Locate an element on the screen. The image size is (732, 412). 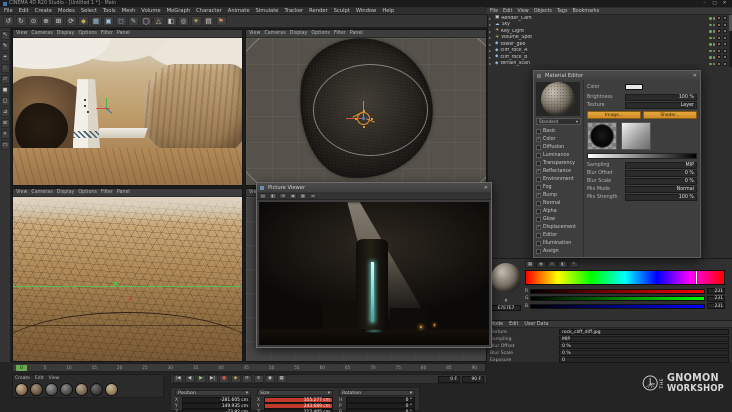
object-row: ▸ ◆ terrain_scan is located at coordinates (608, 64).